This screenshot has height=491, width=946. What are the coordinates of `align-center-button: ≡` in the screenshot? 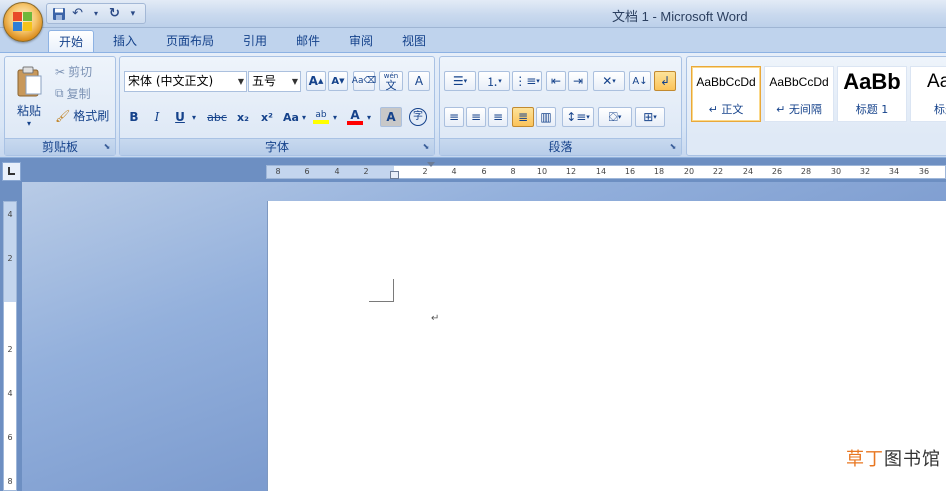 It's located at (476, 117).